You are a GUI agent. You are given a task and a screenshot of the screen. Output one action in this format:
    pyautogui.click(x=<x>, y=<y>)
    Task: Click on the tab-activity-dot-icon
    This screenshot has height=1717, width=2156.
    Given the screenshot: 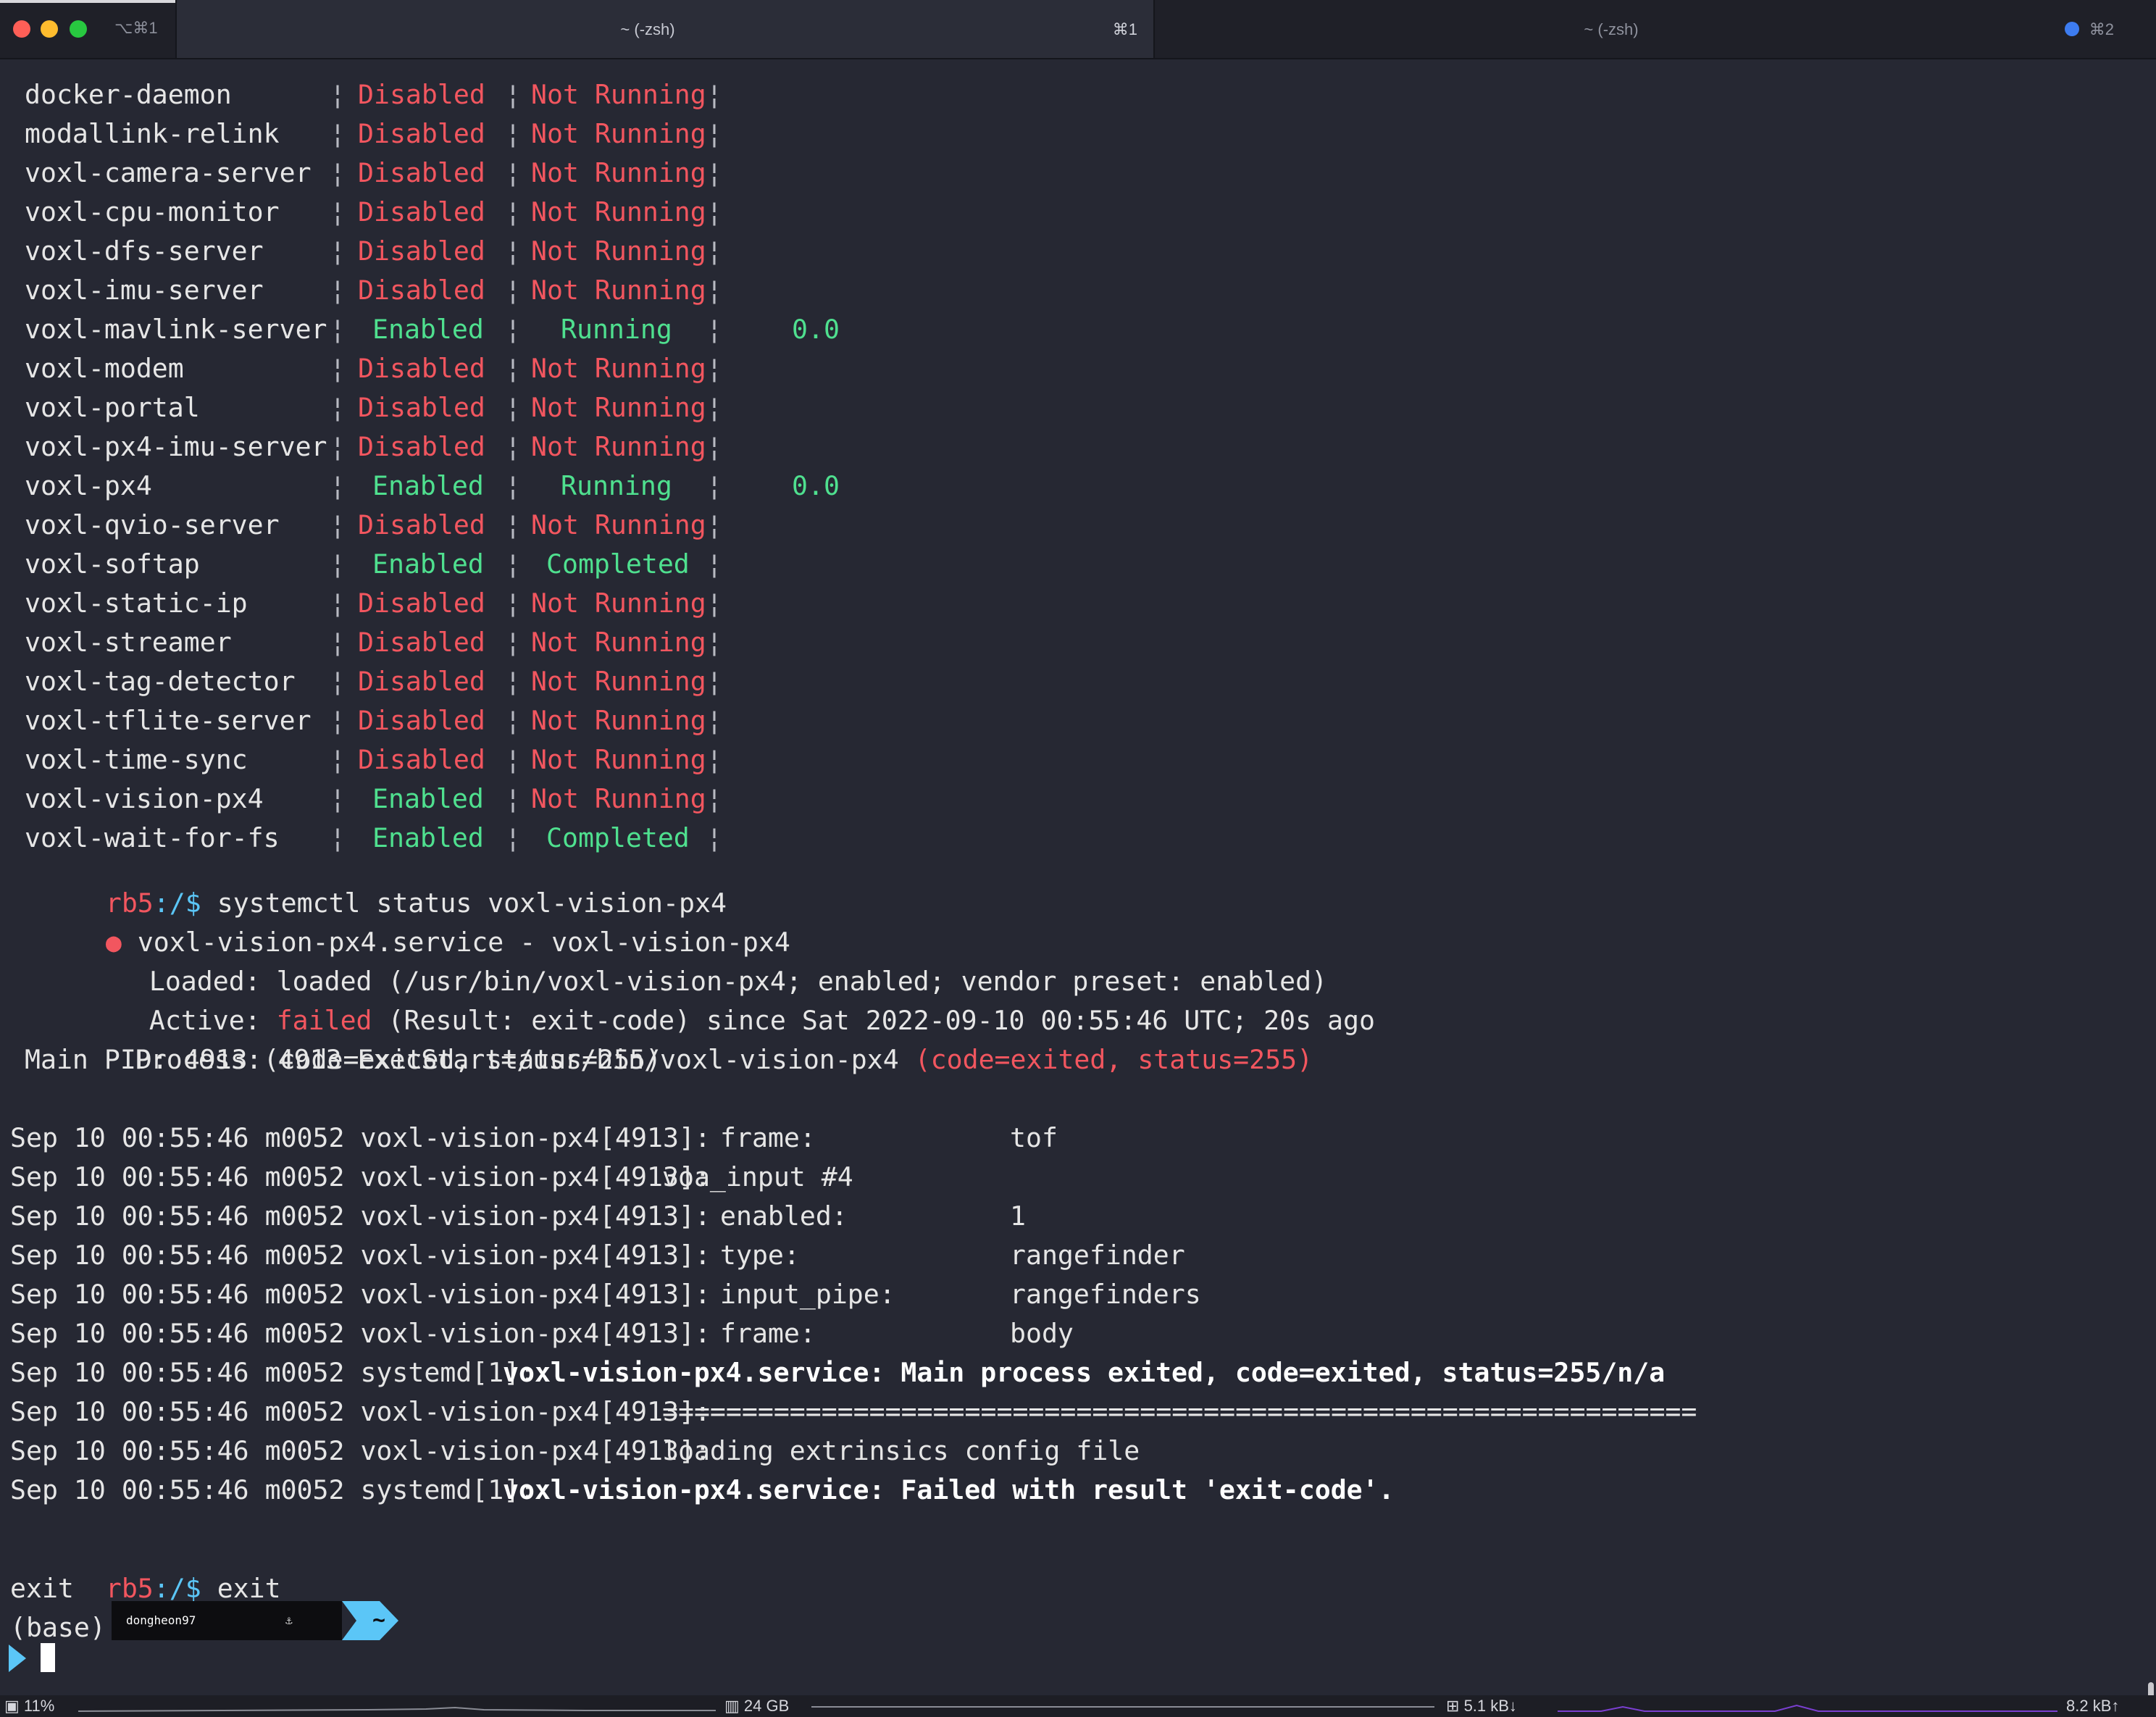 What is the action you would take?
    pyautogui.click(x=2072, y=29)
    